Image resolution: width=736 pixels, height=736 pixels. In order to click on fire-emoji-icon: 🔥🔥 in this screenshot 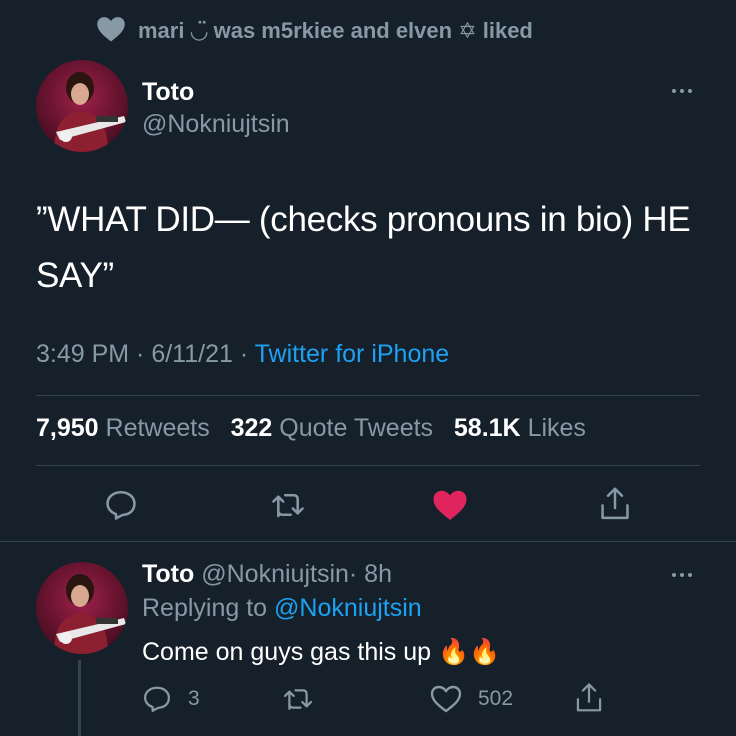, I will do `click(469, 652)`.